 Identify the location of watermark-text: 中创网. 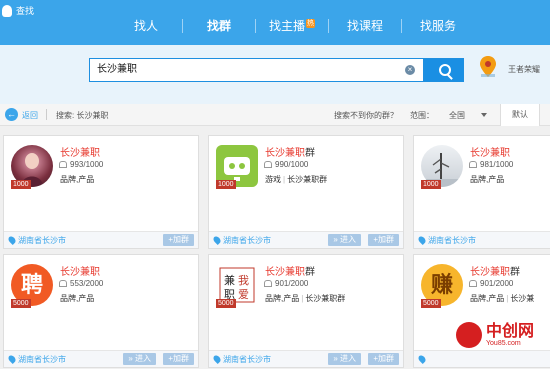
(510, 331).